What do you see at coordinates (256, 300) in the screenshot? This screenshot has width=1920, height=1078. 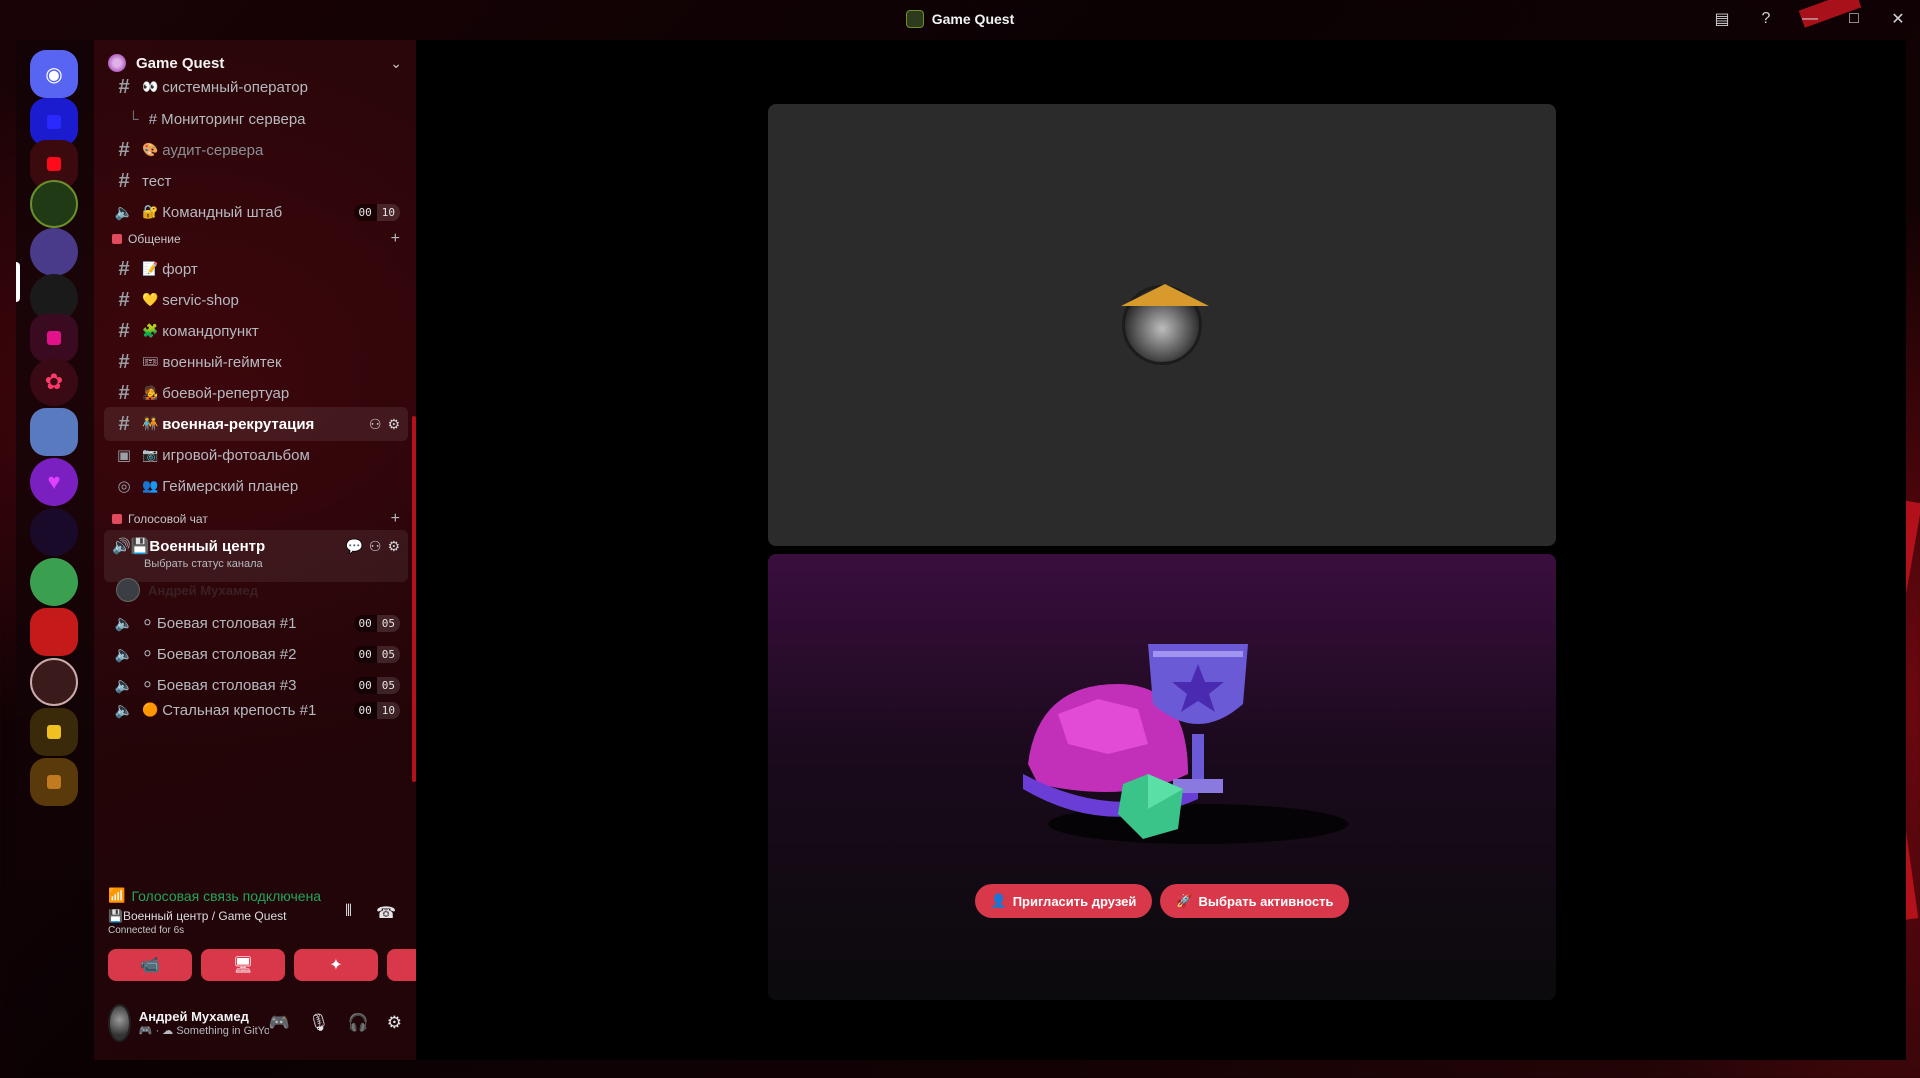 I see `channel-item: # 💛 servic-shop` at bounding box center [256, 300].